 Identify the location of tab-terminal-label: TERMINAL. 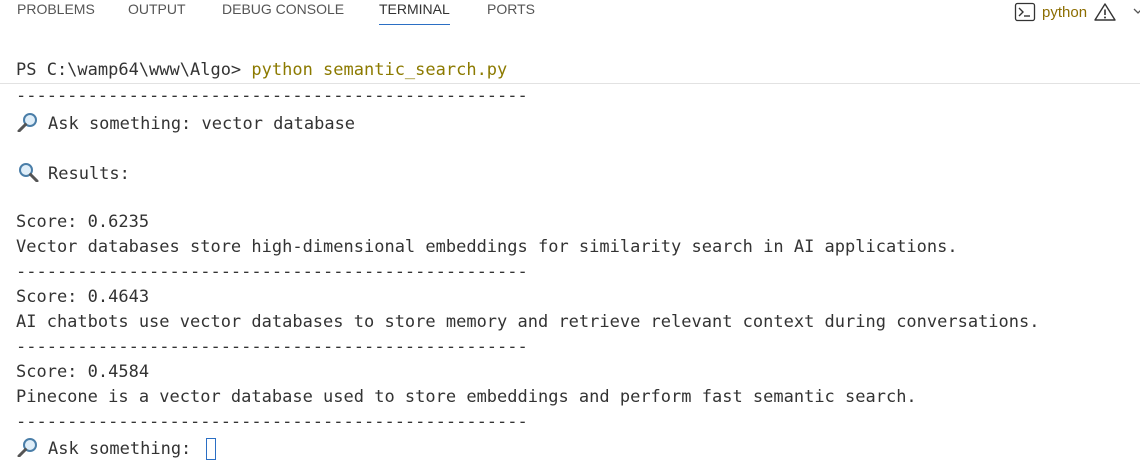
(414, 9).